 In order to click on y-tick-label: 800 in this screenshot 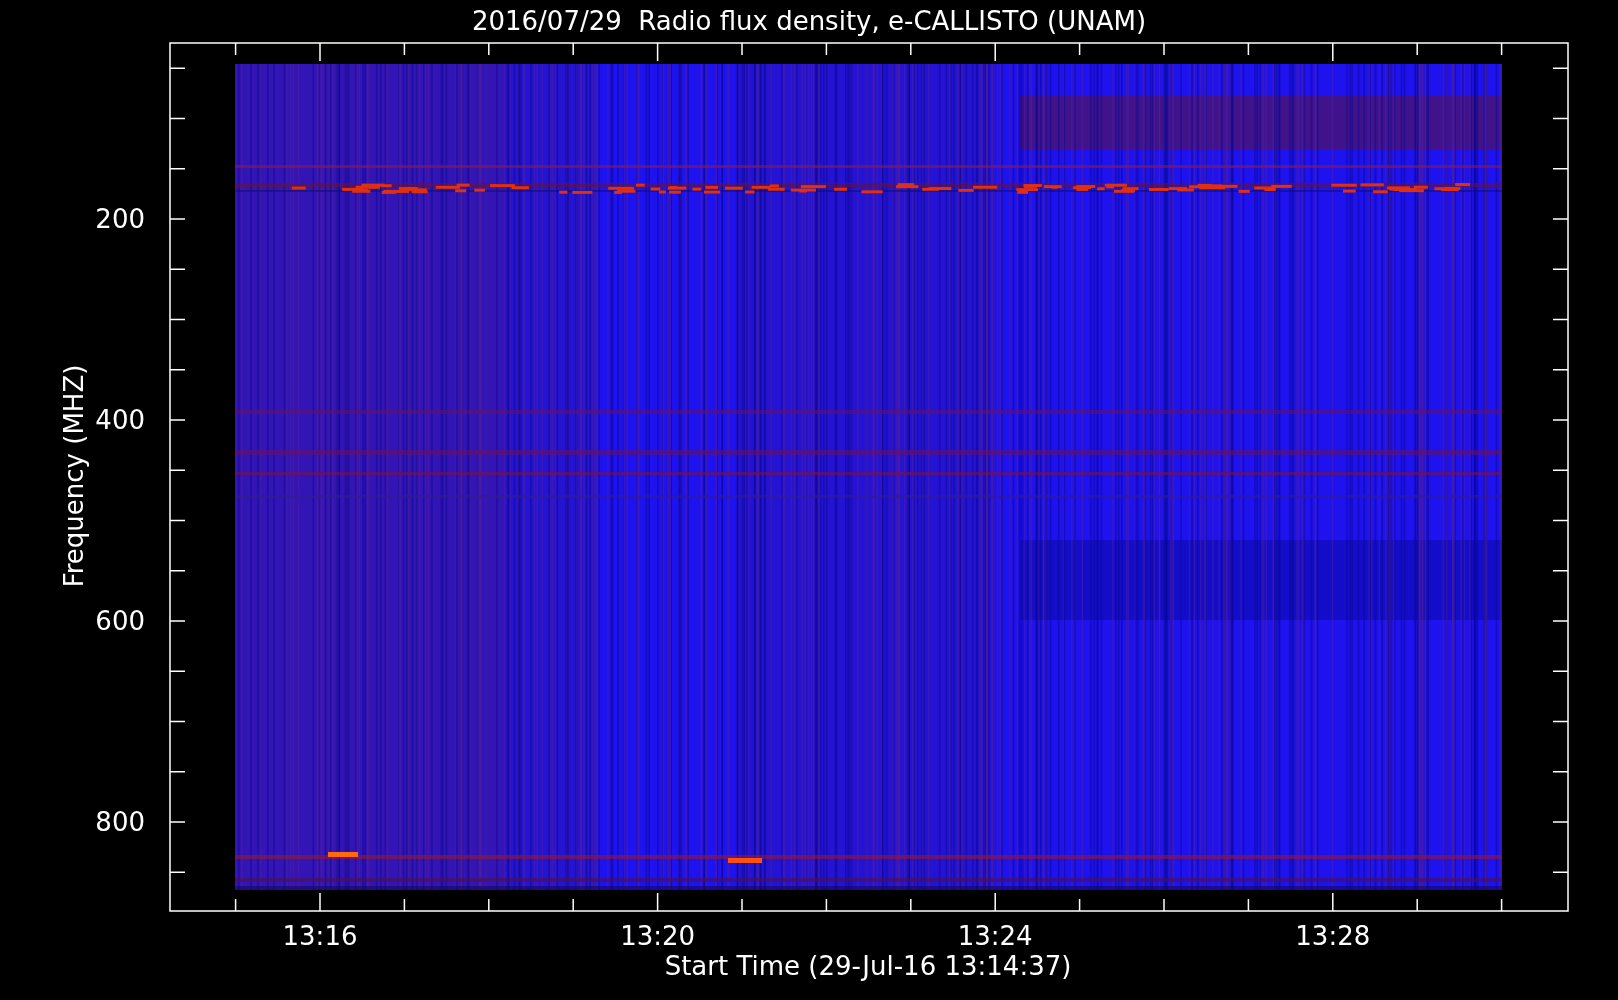, I will do `click(120, 822)`.